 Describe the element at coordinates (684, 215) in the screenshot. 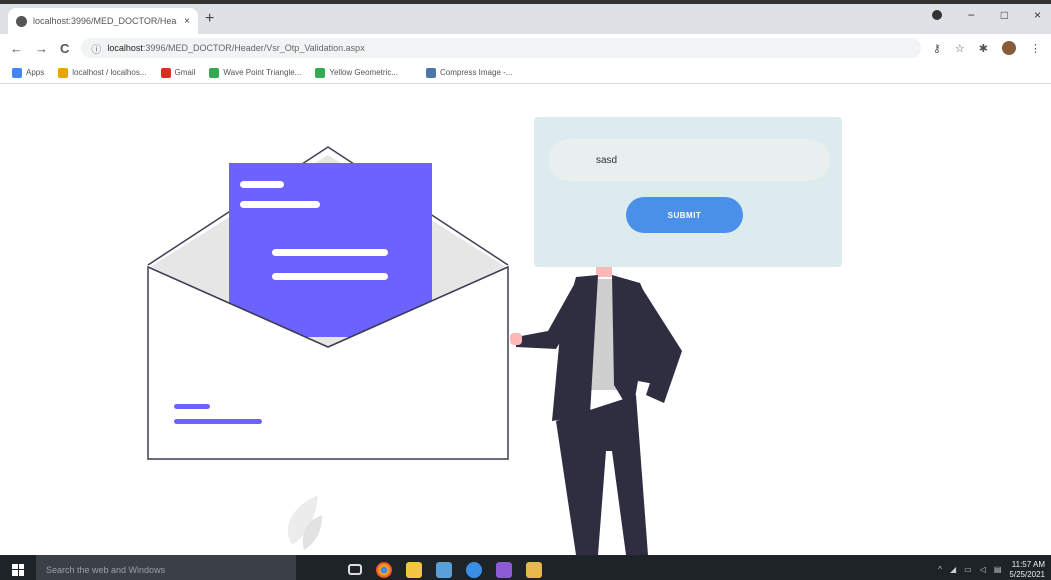

I see `submit-button: SUBMIT` at that location.